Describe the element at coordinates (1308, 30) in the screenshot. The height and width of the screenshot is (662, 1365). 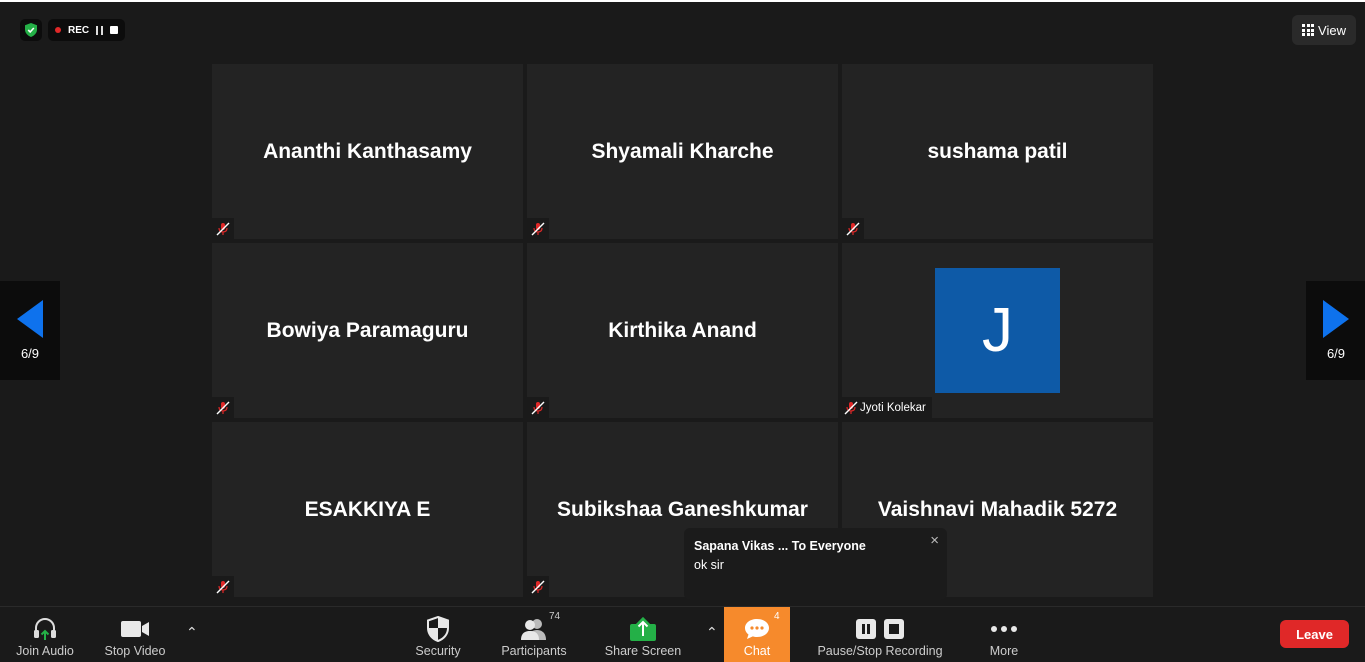
I see `grid-icon` at that location.